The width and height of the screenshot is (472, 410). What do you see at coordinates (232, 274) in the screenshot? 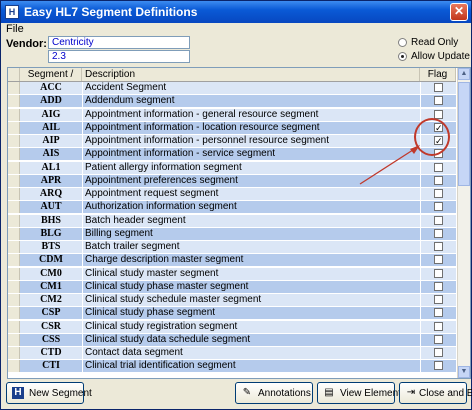
I see `table-row: CM0 Clinical study master segment` at bounding box center [232, 274].